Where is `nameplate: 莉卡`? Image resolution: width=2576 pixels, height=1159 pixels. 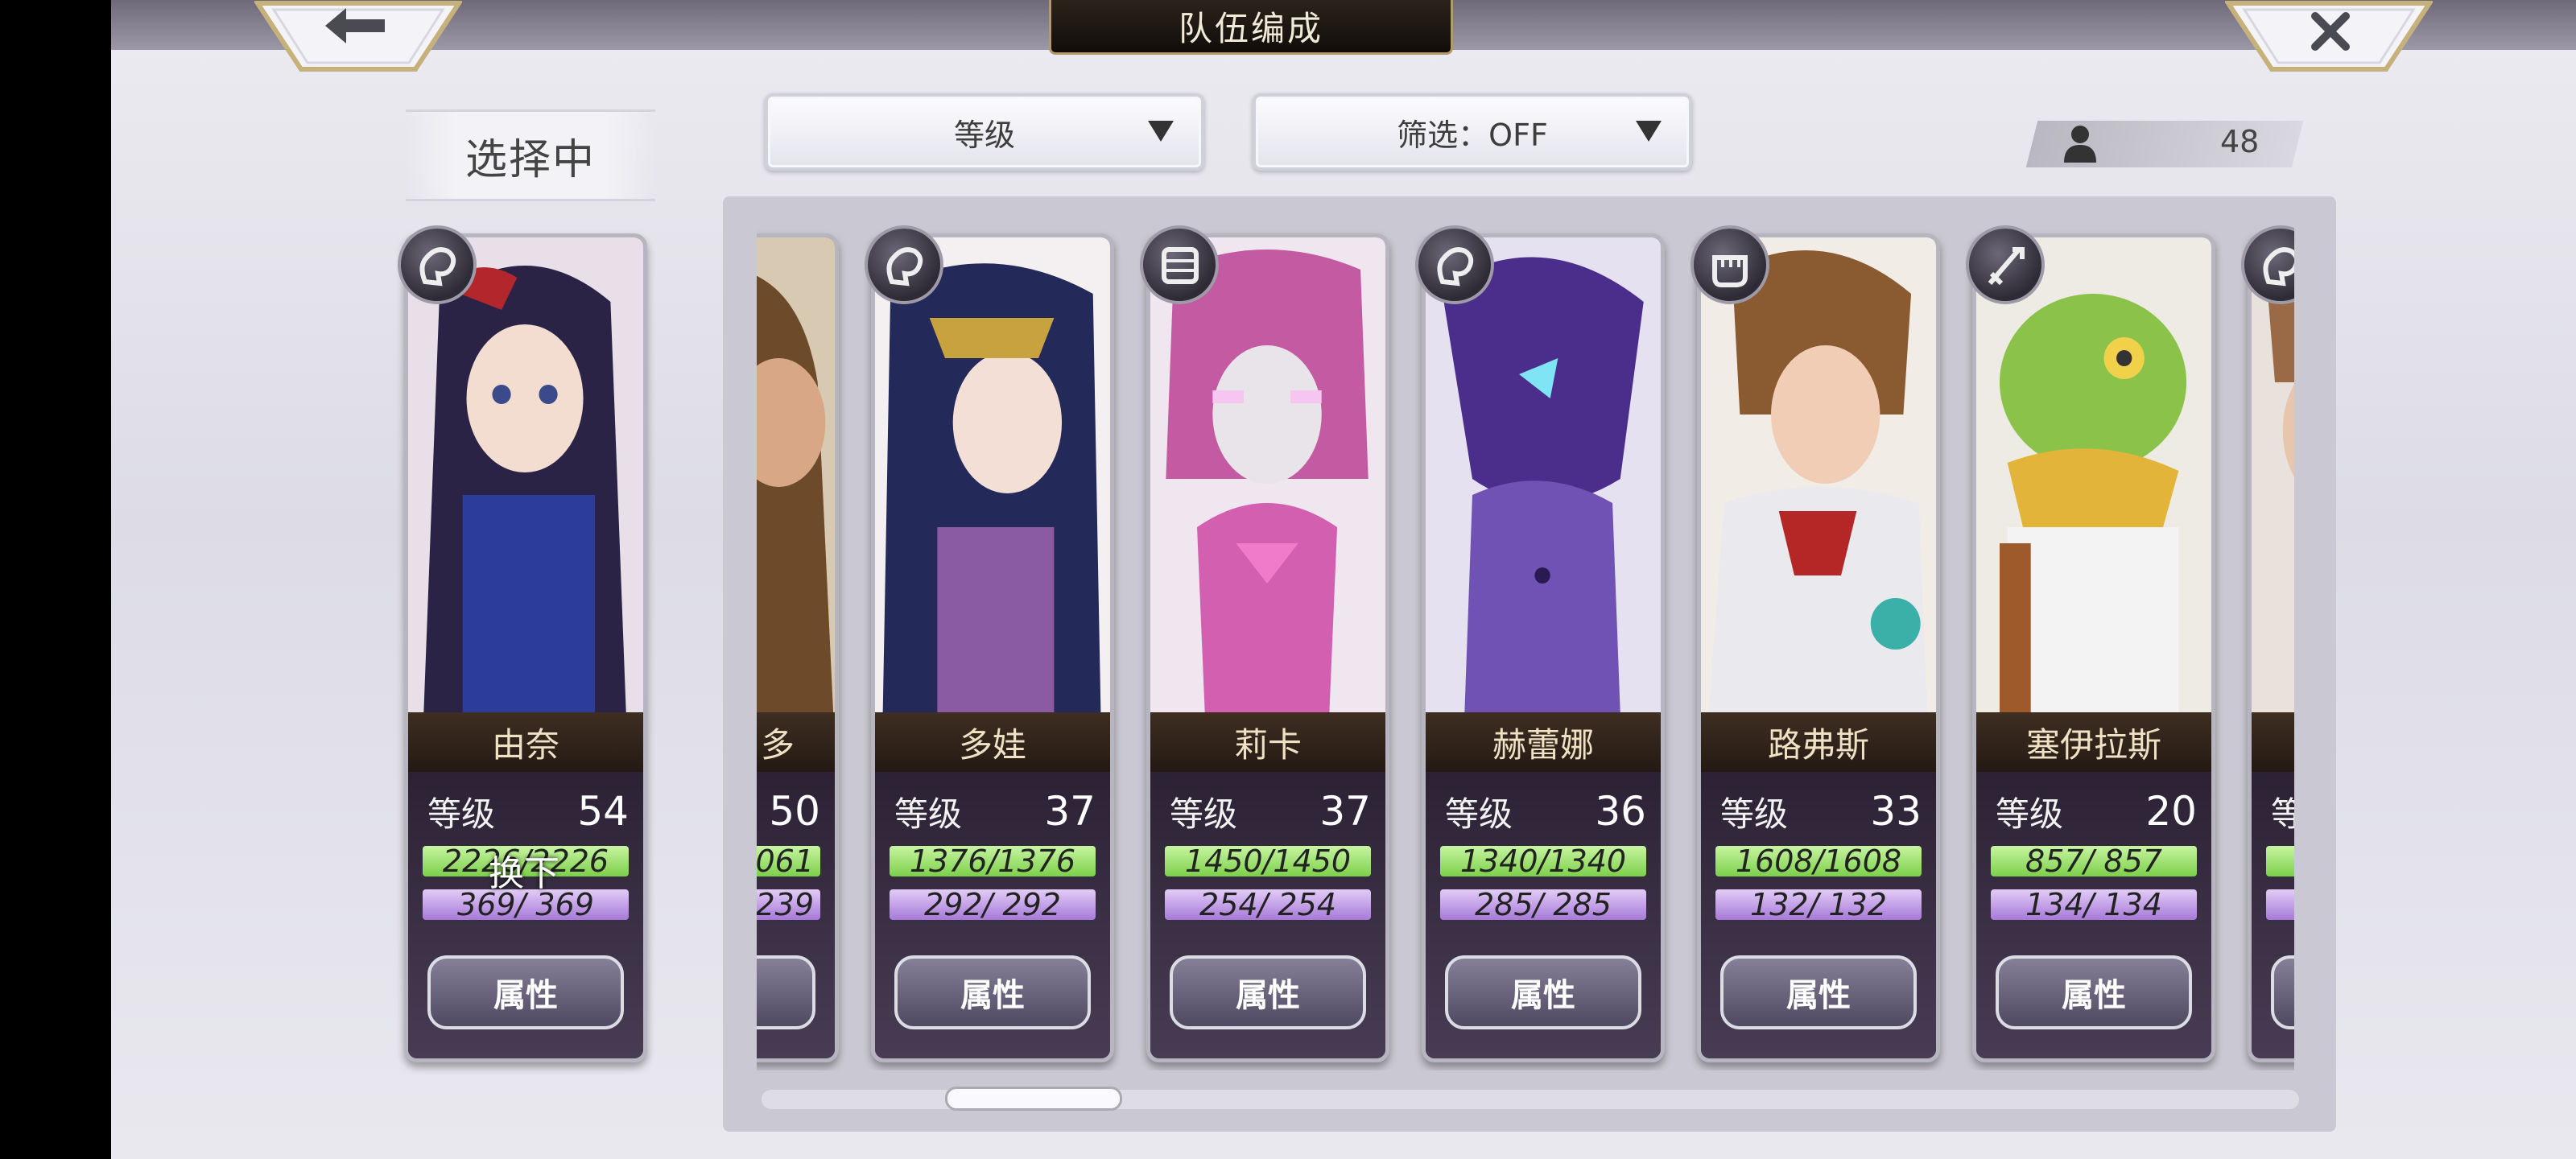
nameplate: 莉卡 is located at coordinates (1267, 742).